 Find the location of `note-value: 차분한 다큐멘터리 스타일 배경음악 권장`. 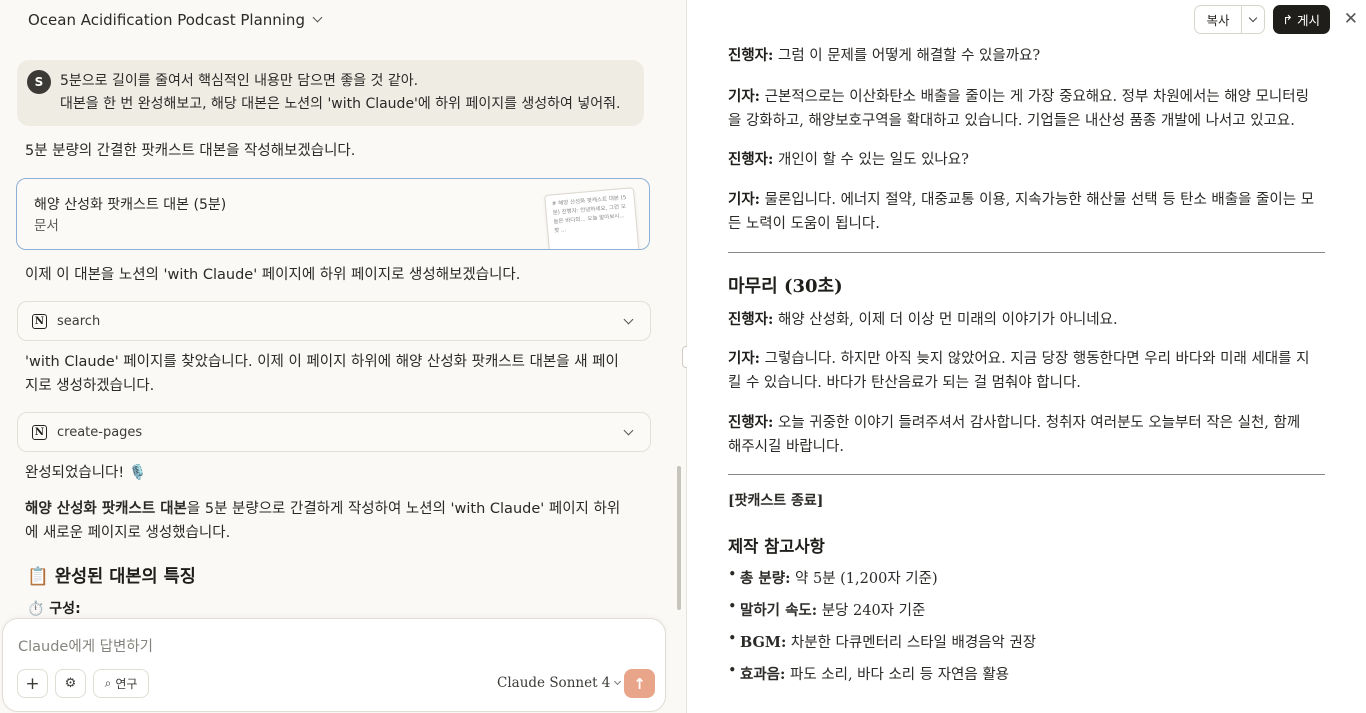

note-value: 차분한 다큐멘터리 스타일 배경음악 권장 is located at coordinates (911, 643).